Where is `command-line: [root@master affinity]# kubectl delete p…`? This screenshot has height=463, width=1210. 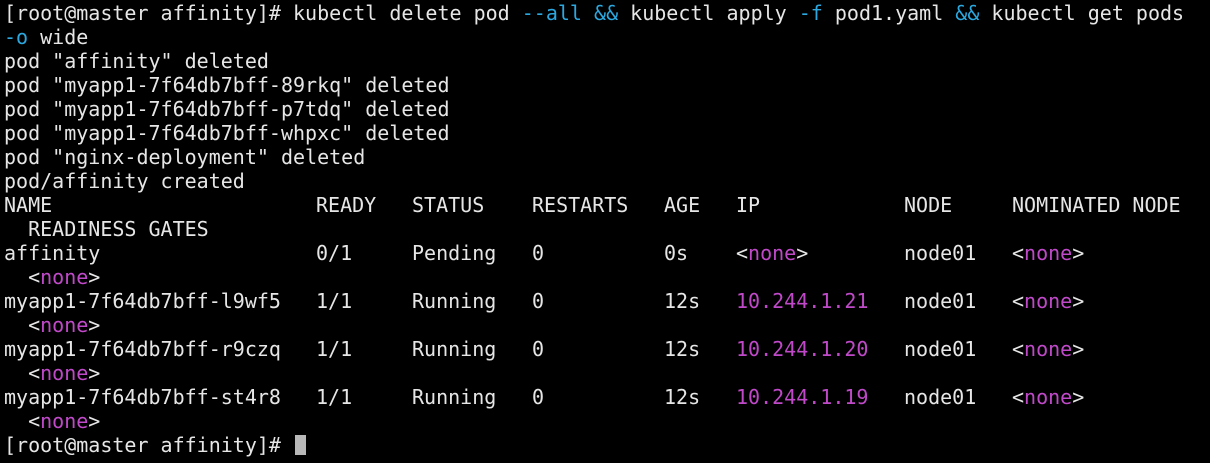
command-line: [root@master affinity]# kubectl delete p… is located at coordinates (607, 13).